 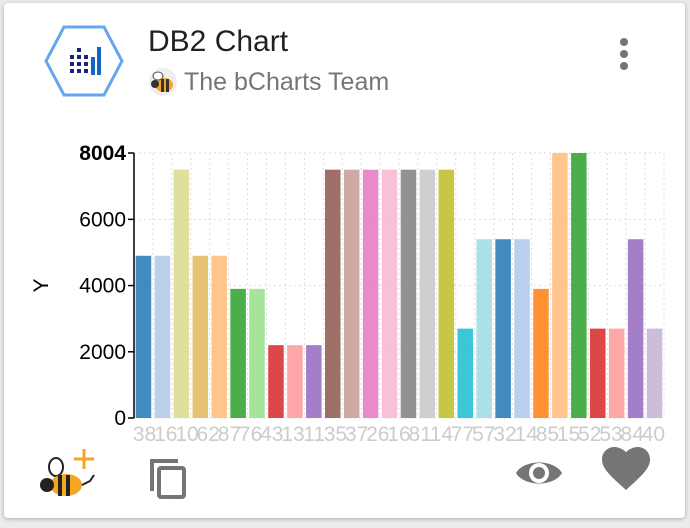 I want to click on y-tick-label: 2000, so click(x=102, y=352).